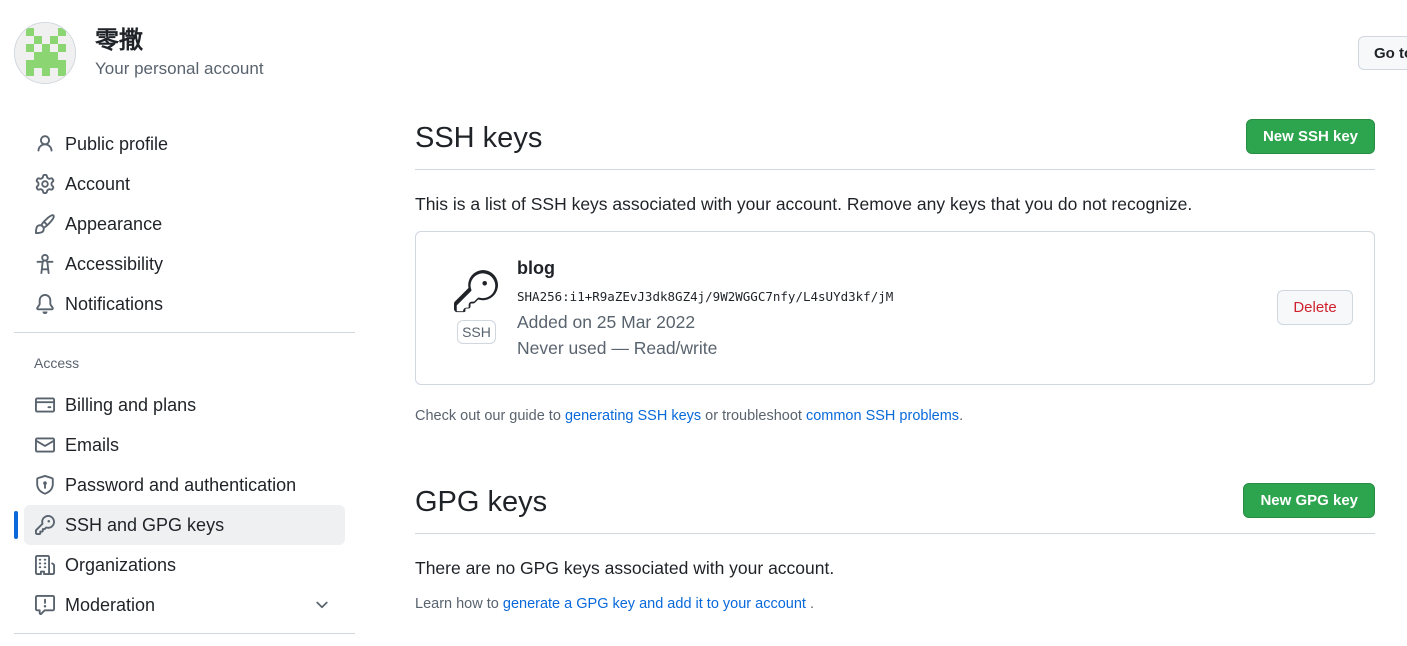 The image size is (1407, 646). Describe the element at coordinates (145, 524) in the screenshot. I see `sidebar-item-label: SSH and GPG keys` at that location.